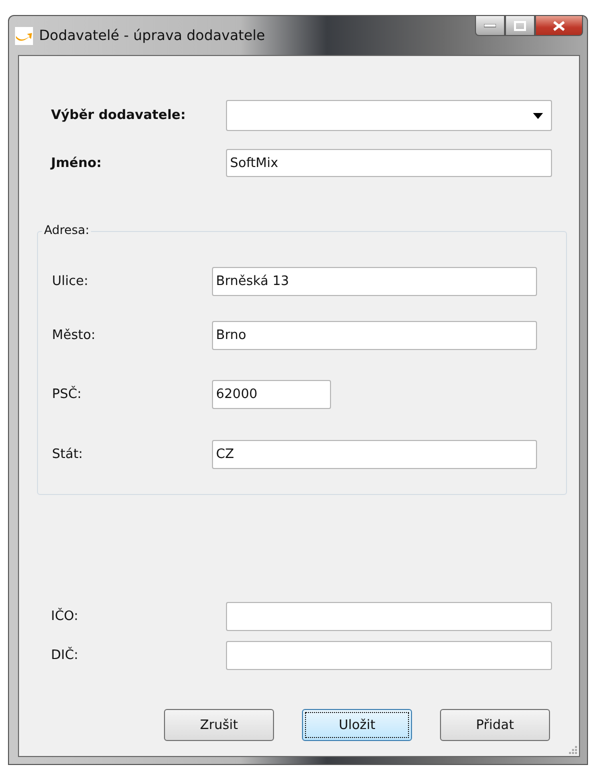 The image size is (590, 767). I want to click on input-field: SoftMix, so click(389, 163).